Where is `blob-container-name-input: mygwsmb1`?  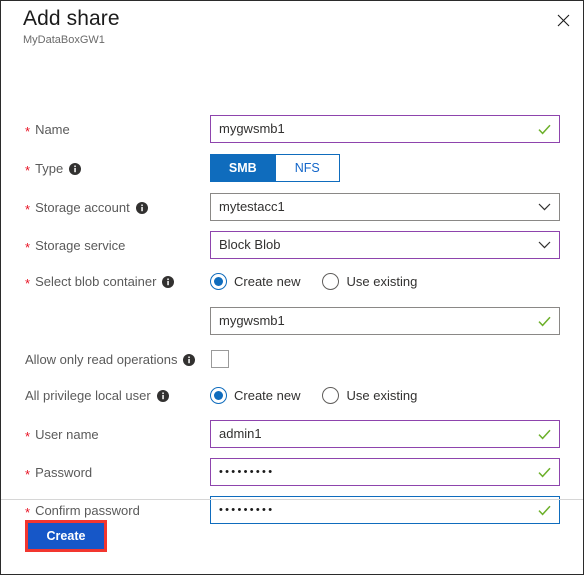
blob-container-name-input: mygwsmb1 is located at coordinates (385, 321).